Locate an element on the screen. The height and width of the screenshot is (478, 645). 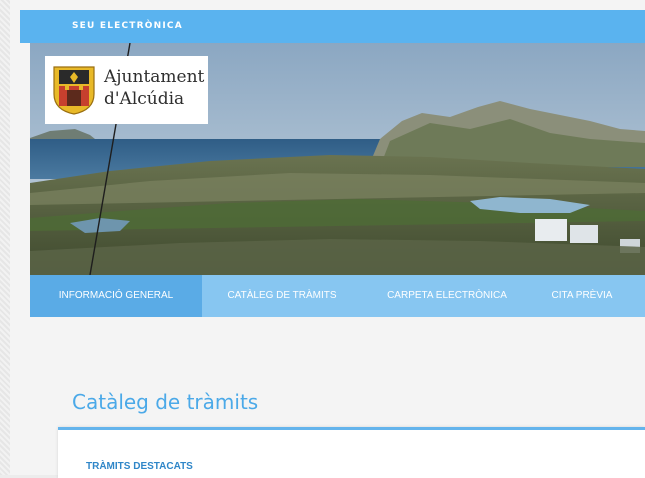
logo-line-1: Ajuntament is located at coordinates (154, 77).